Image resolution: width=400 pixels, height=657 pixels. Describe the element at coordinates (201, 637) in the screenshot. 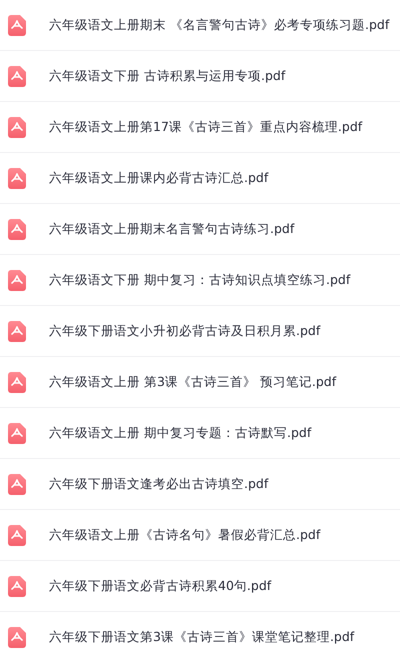

I see `file-name: 六年级下册语文第3课《古诗三首》课堂笔记整理.pdf` at that location.